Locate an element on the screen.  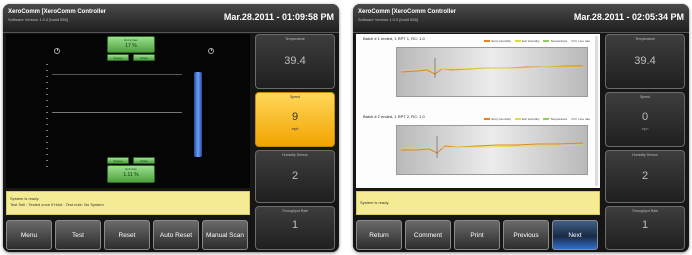
status-message-box: System is ready. is located at coordinates (478, 203).